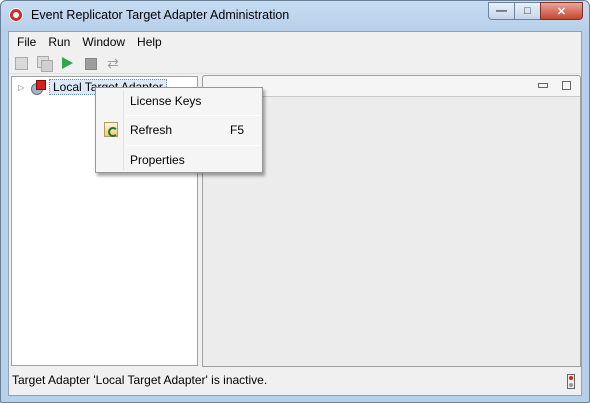  I want to click on save-icon, so click(21, 63).